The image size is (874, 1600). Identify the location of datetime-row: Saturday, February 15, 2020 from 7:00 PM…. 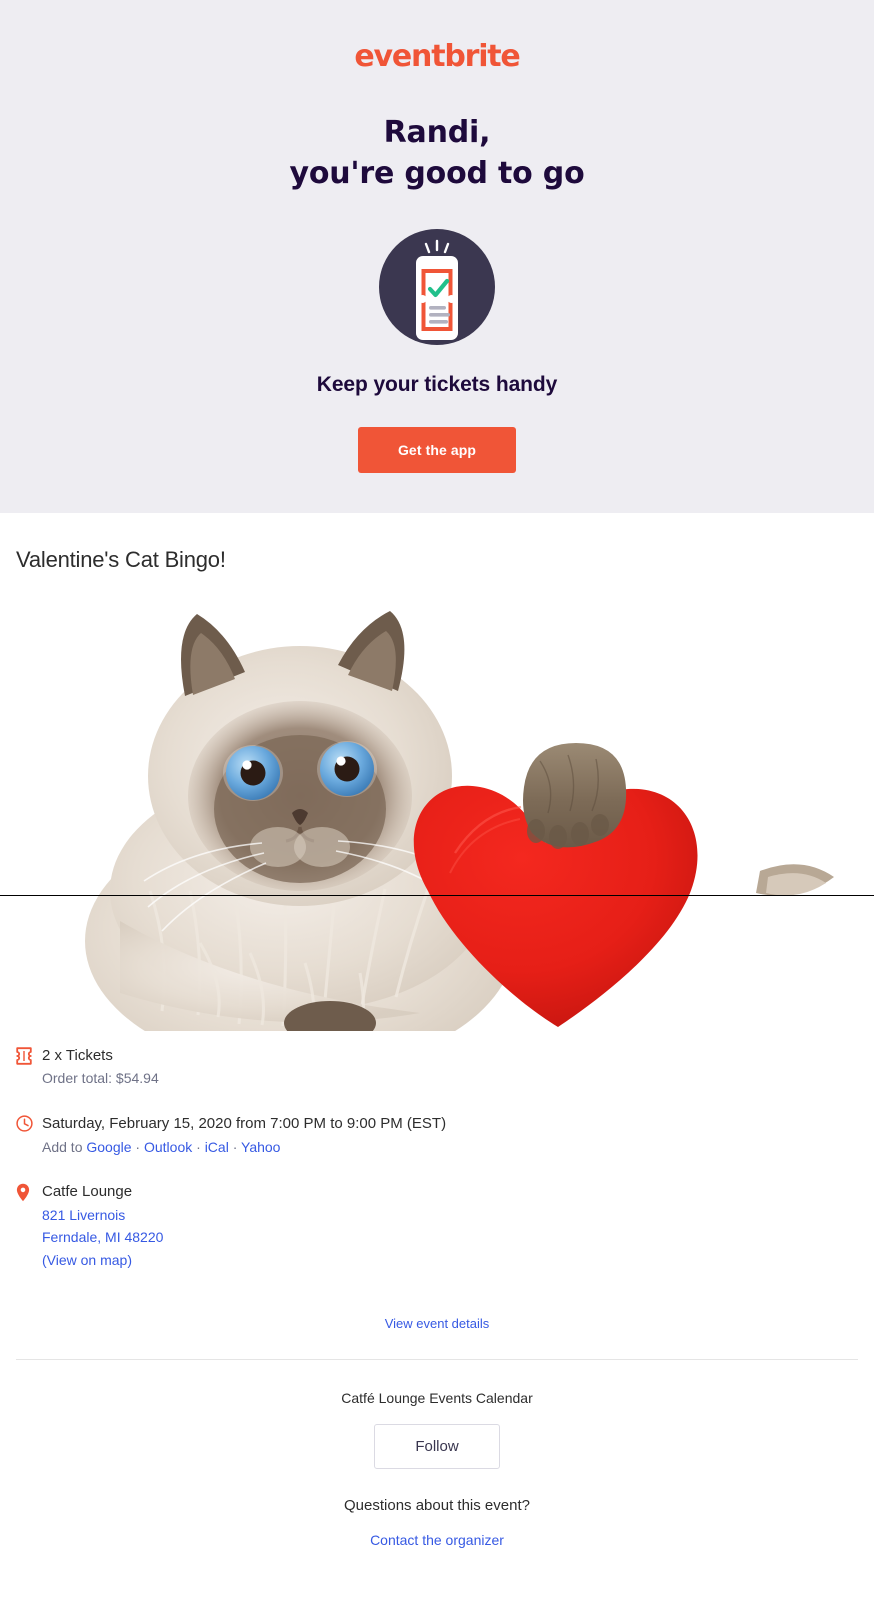
(437, 1136).